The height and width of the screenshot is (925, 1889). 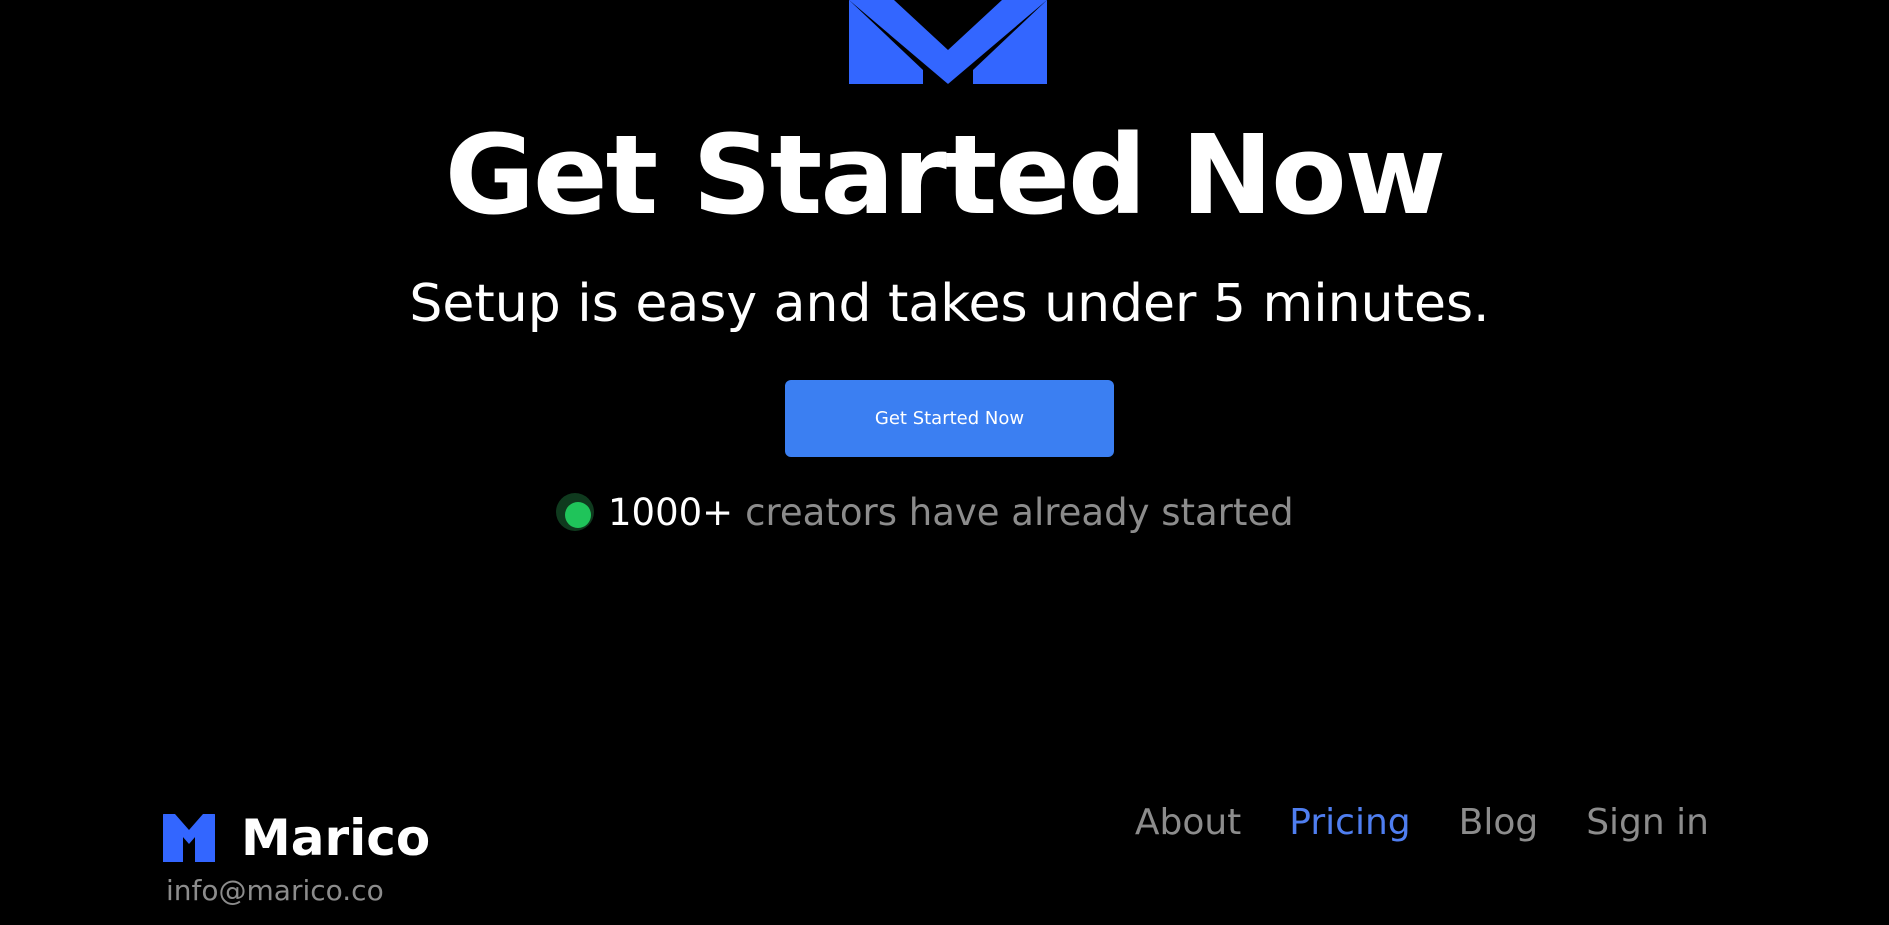 I want to click on brand-name: Marico, so click(x=336, y=838).